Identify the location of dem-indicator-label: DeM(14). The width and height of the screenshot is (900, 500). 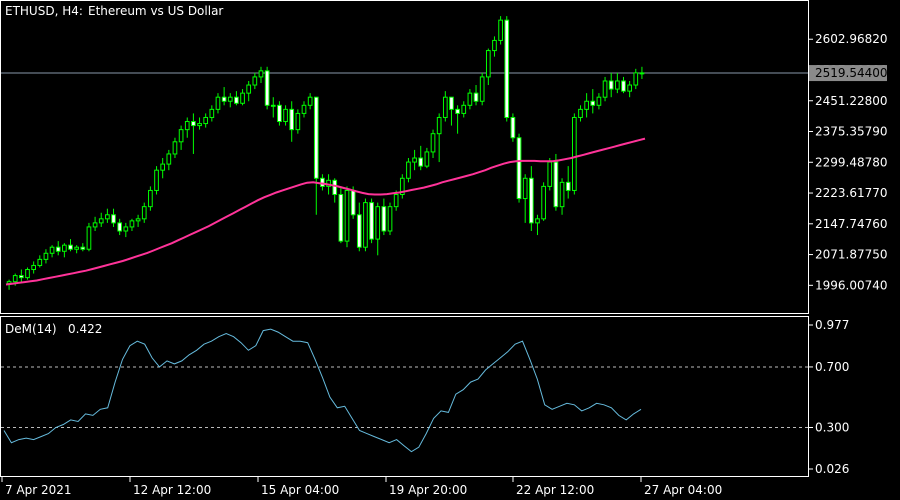
(31, 329).